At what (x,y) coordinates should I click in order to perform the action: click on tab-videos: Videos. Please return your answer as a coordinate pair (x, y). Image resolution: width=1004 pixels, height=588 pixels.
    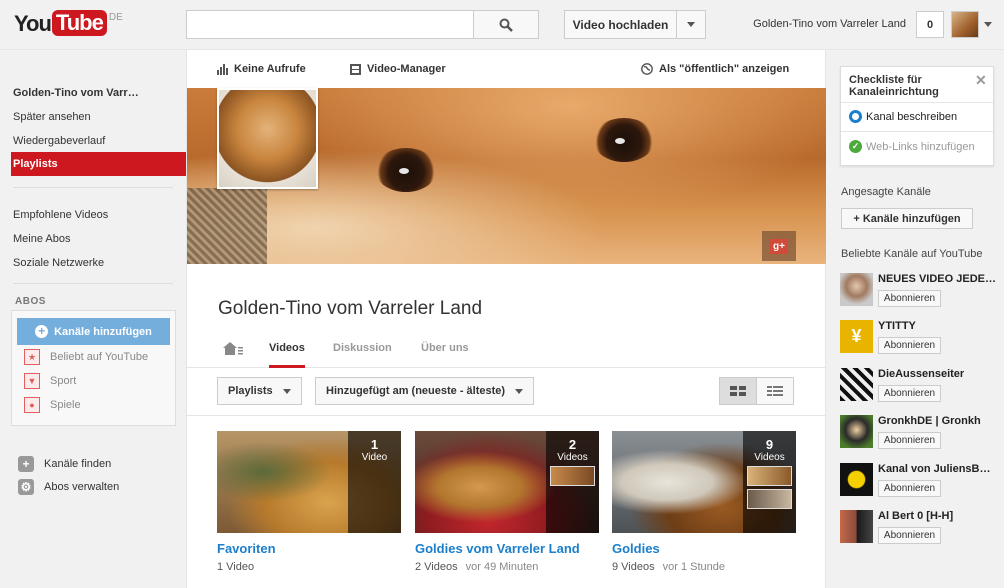
    Looking at the image, I should click on (287, 355).